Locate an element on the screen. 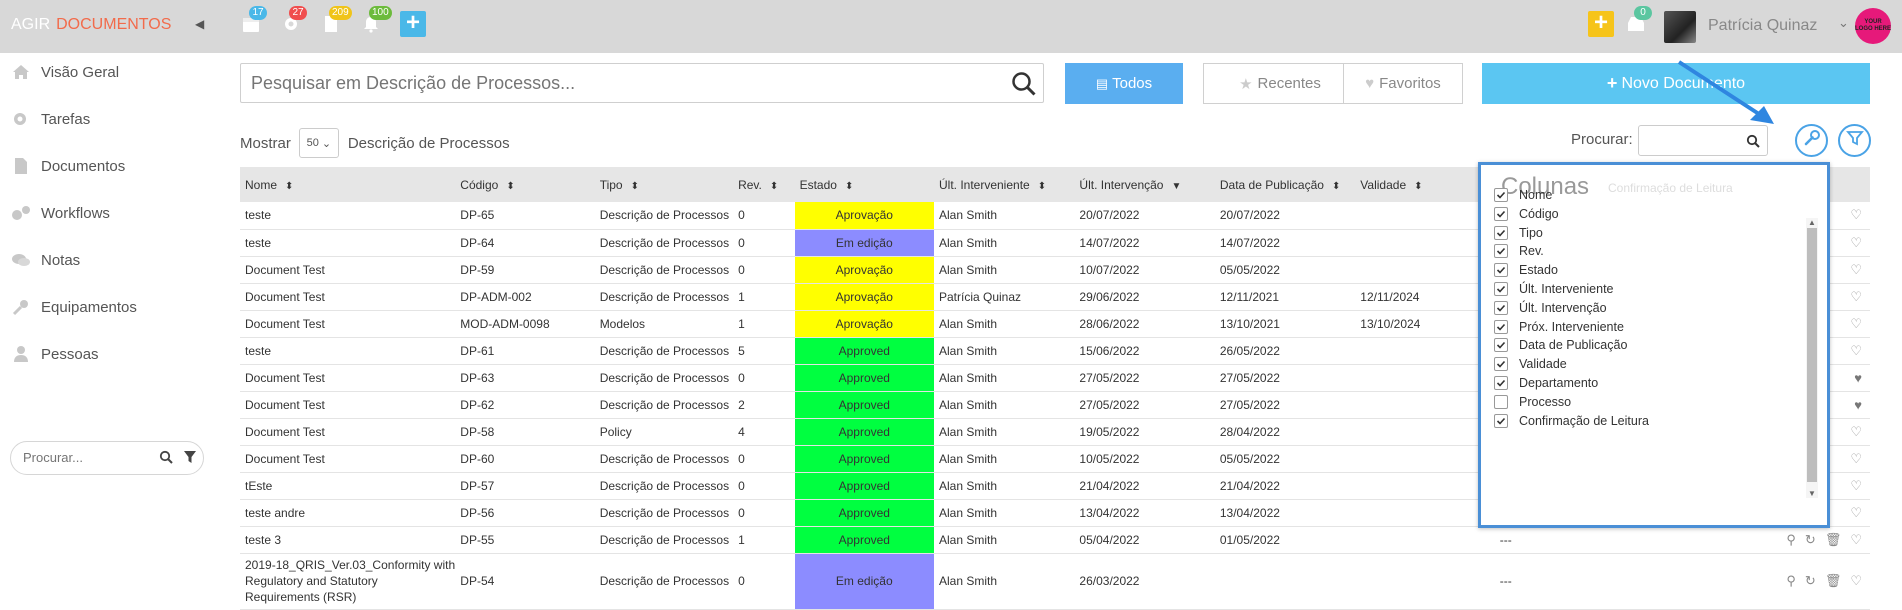 The height and width of the screenshot is (610, 1902). sidebar-item-workflows: Workflows is located at coordinates (60, 213).